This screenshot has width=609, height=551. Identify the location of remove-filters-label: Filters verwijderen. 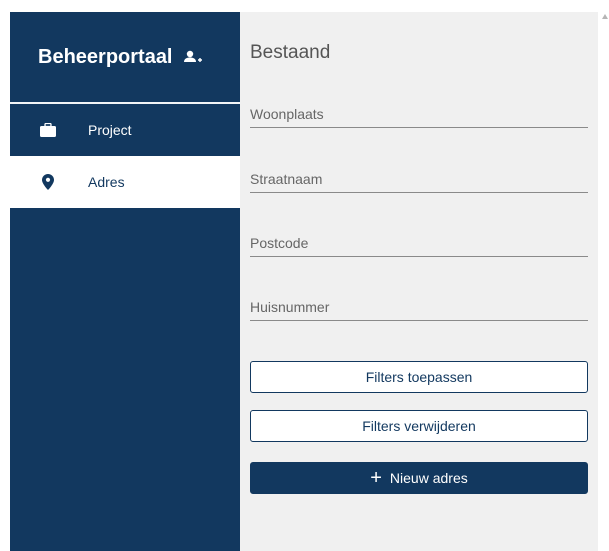
(419, 426).